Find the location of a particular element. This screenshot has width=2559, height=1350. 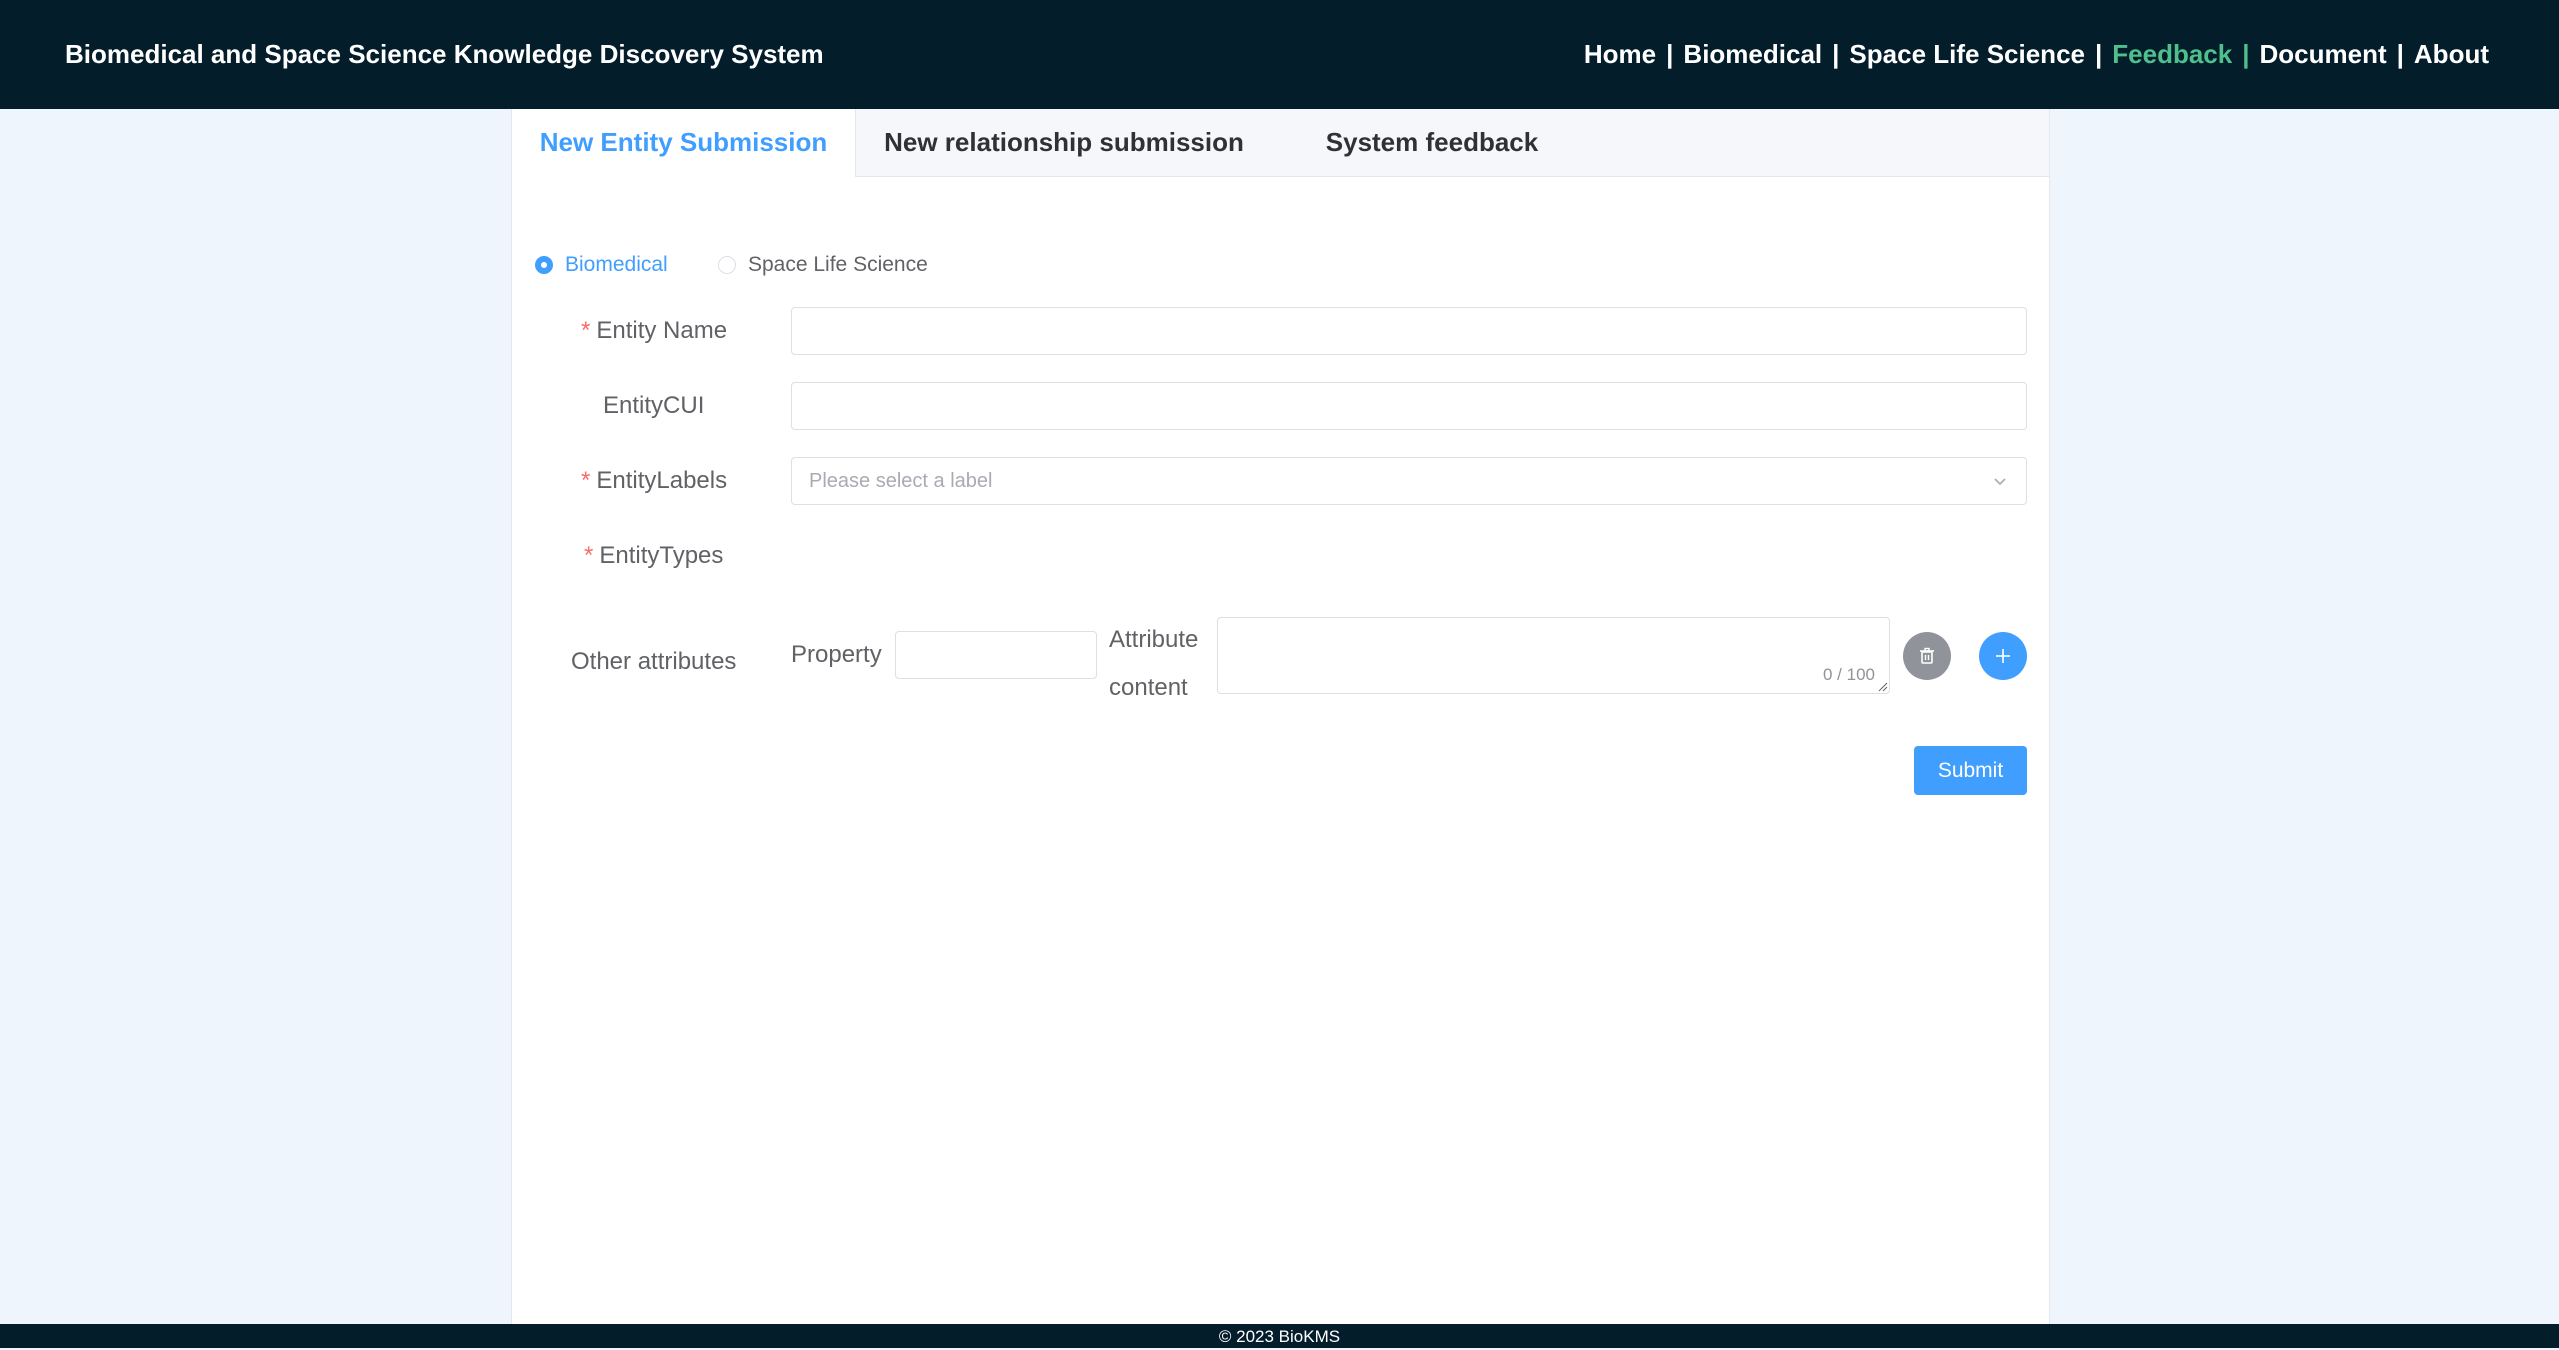

entity-cui-label: EntityCUI is located at coordinates (654, 405).